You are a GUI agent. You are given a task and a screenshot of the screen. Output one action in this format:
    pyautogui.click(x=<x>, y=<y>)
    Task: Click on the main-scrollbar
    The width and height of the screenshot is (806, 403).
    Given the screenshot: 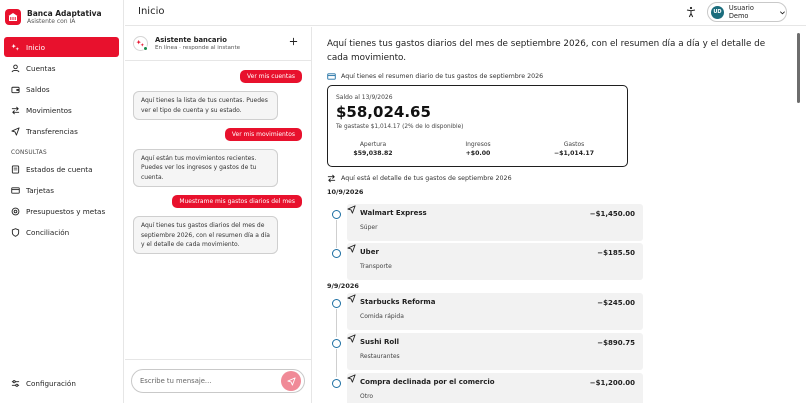 What is the action you would take?
    pyautogui.click(x=799, y=215)
    